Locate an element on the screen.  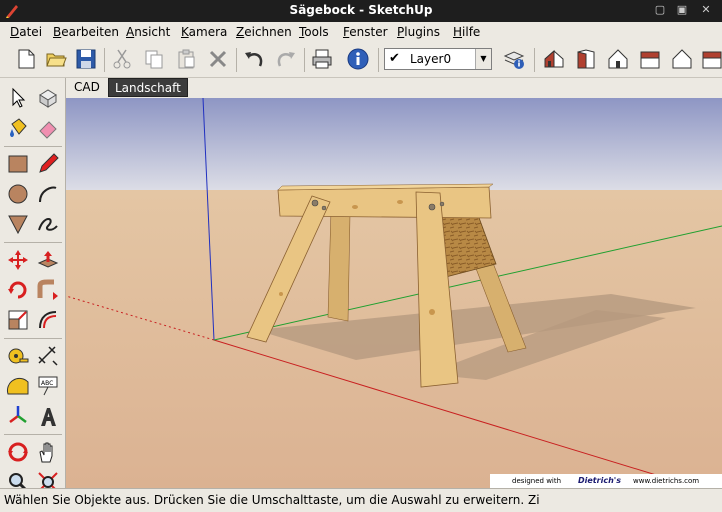
rotate-icon is located at coordinates (18, 290).